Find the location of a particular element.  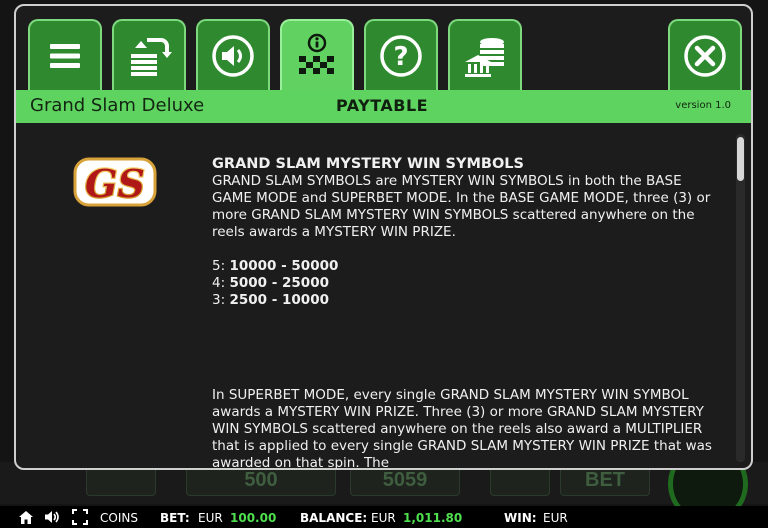

payout-row-4: 4: 5000 - 25000 is located at coordinates (270, 283).